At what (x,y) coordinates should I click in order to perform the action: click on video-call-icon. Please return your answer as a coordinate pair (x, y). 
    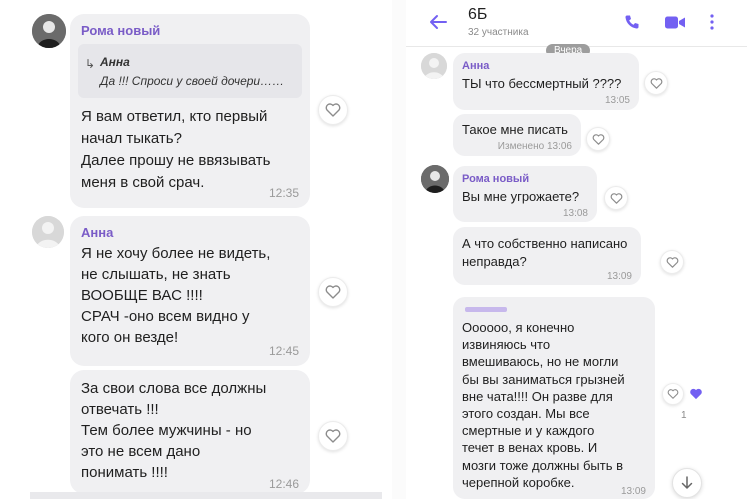
    Looking at the image, I should click on (675, 22).